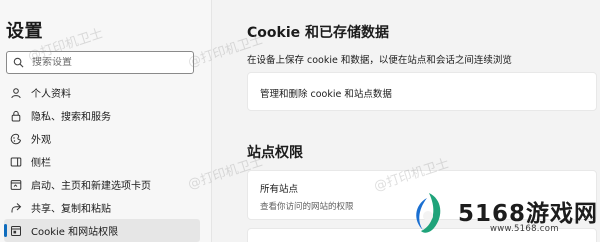  Describe the element at coordinates (16, 185) in the screenshot. I see `power-icon` at that location.